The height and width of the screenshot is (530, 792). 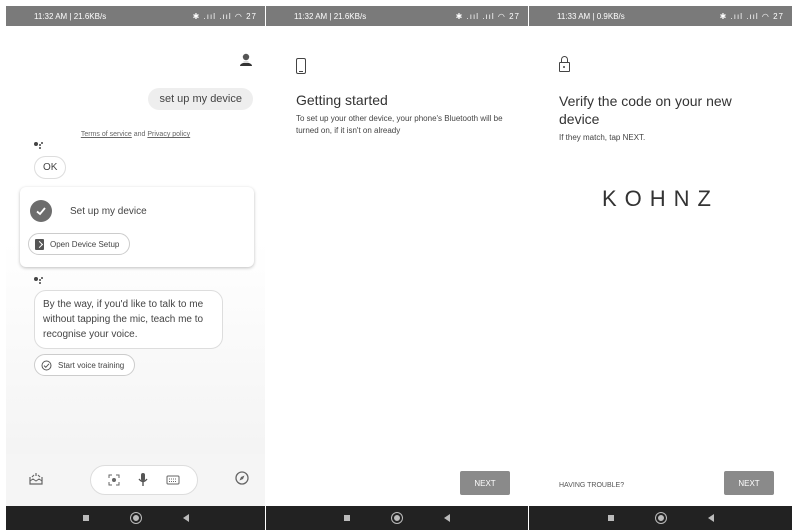 I want to click on check-circle-icon, so click(x=41, y=211).